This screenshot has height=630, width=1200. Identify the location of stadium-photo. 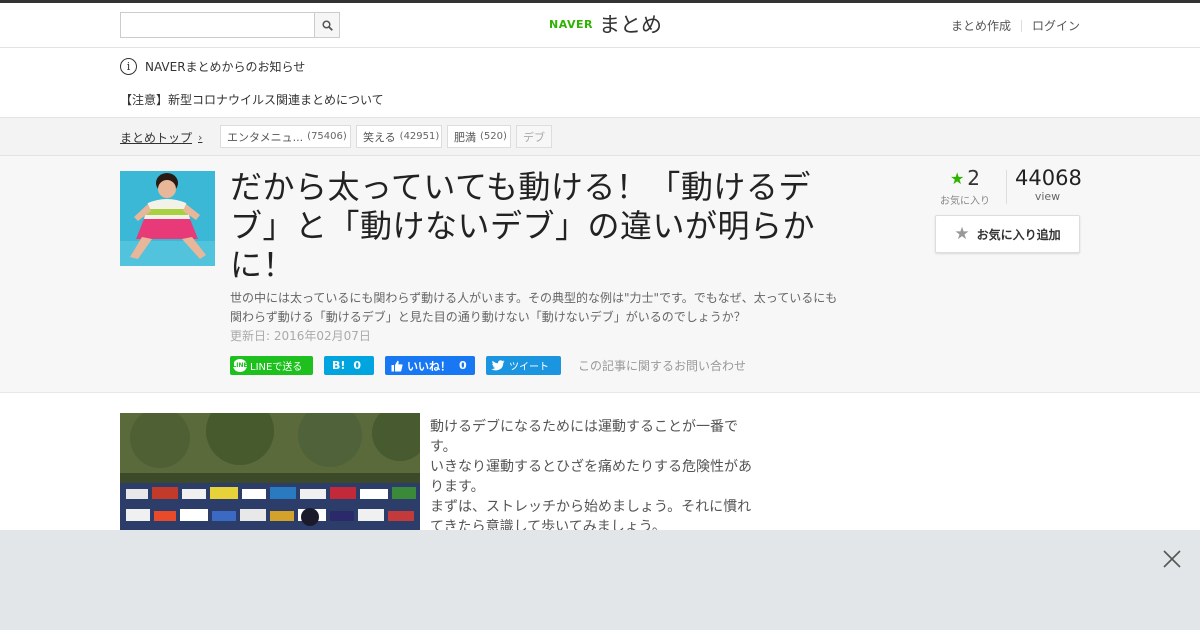
(270, 478).